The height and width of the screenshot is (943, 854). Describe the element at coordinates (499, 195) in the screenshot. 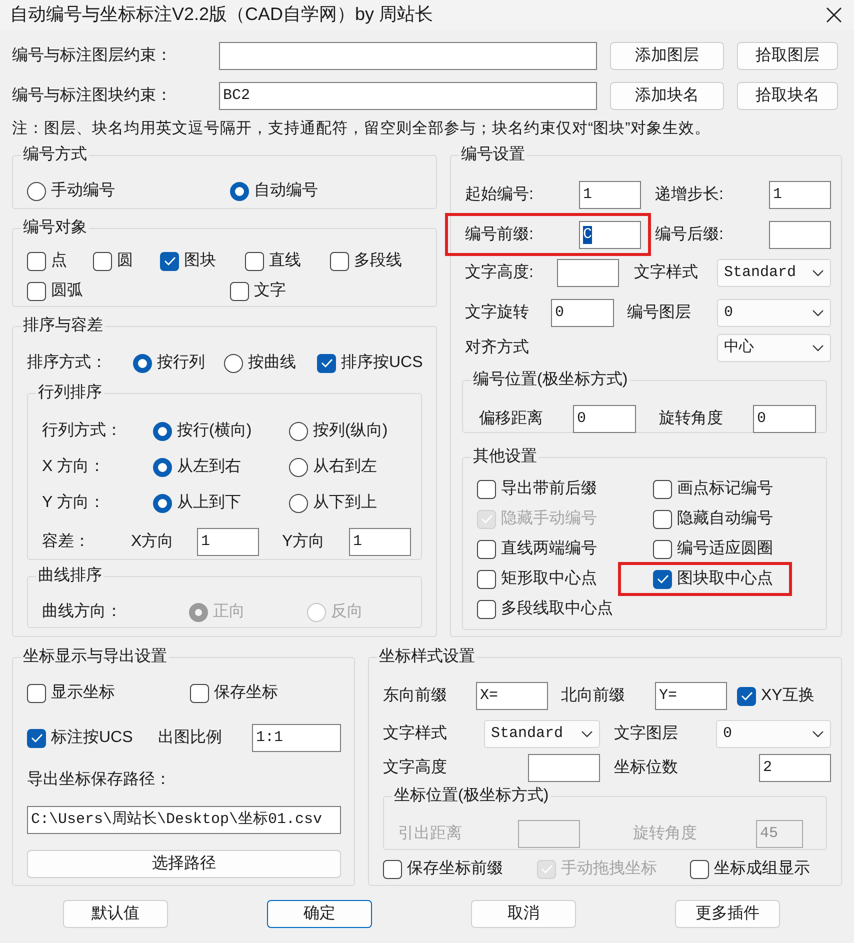

I see `field-label: 起始编号:` at that location.